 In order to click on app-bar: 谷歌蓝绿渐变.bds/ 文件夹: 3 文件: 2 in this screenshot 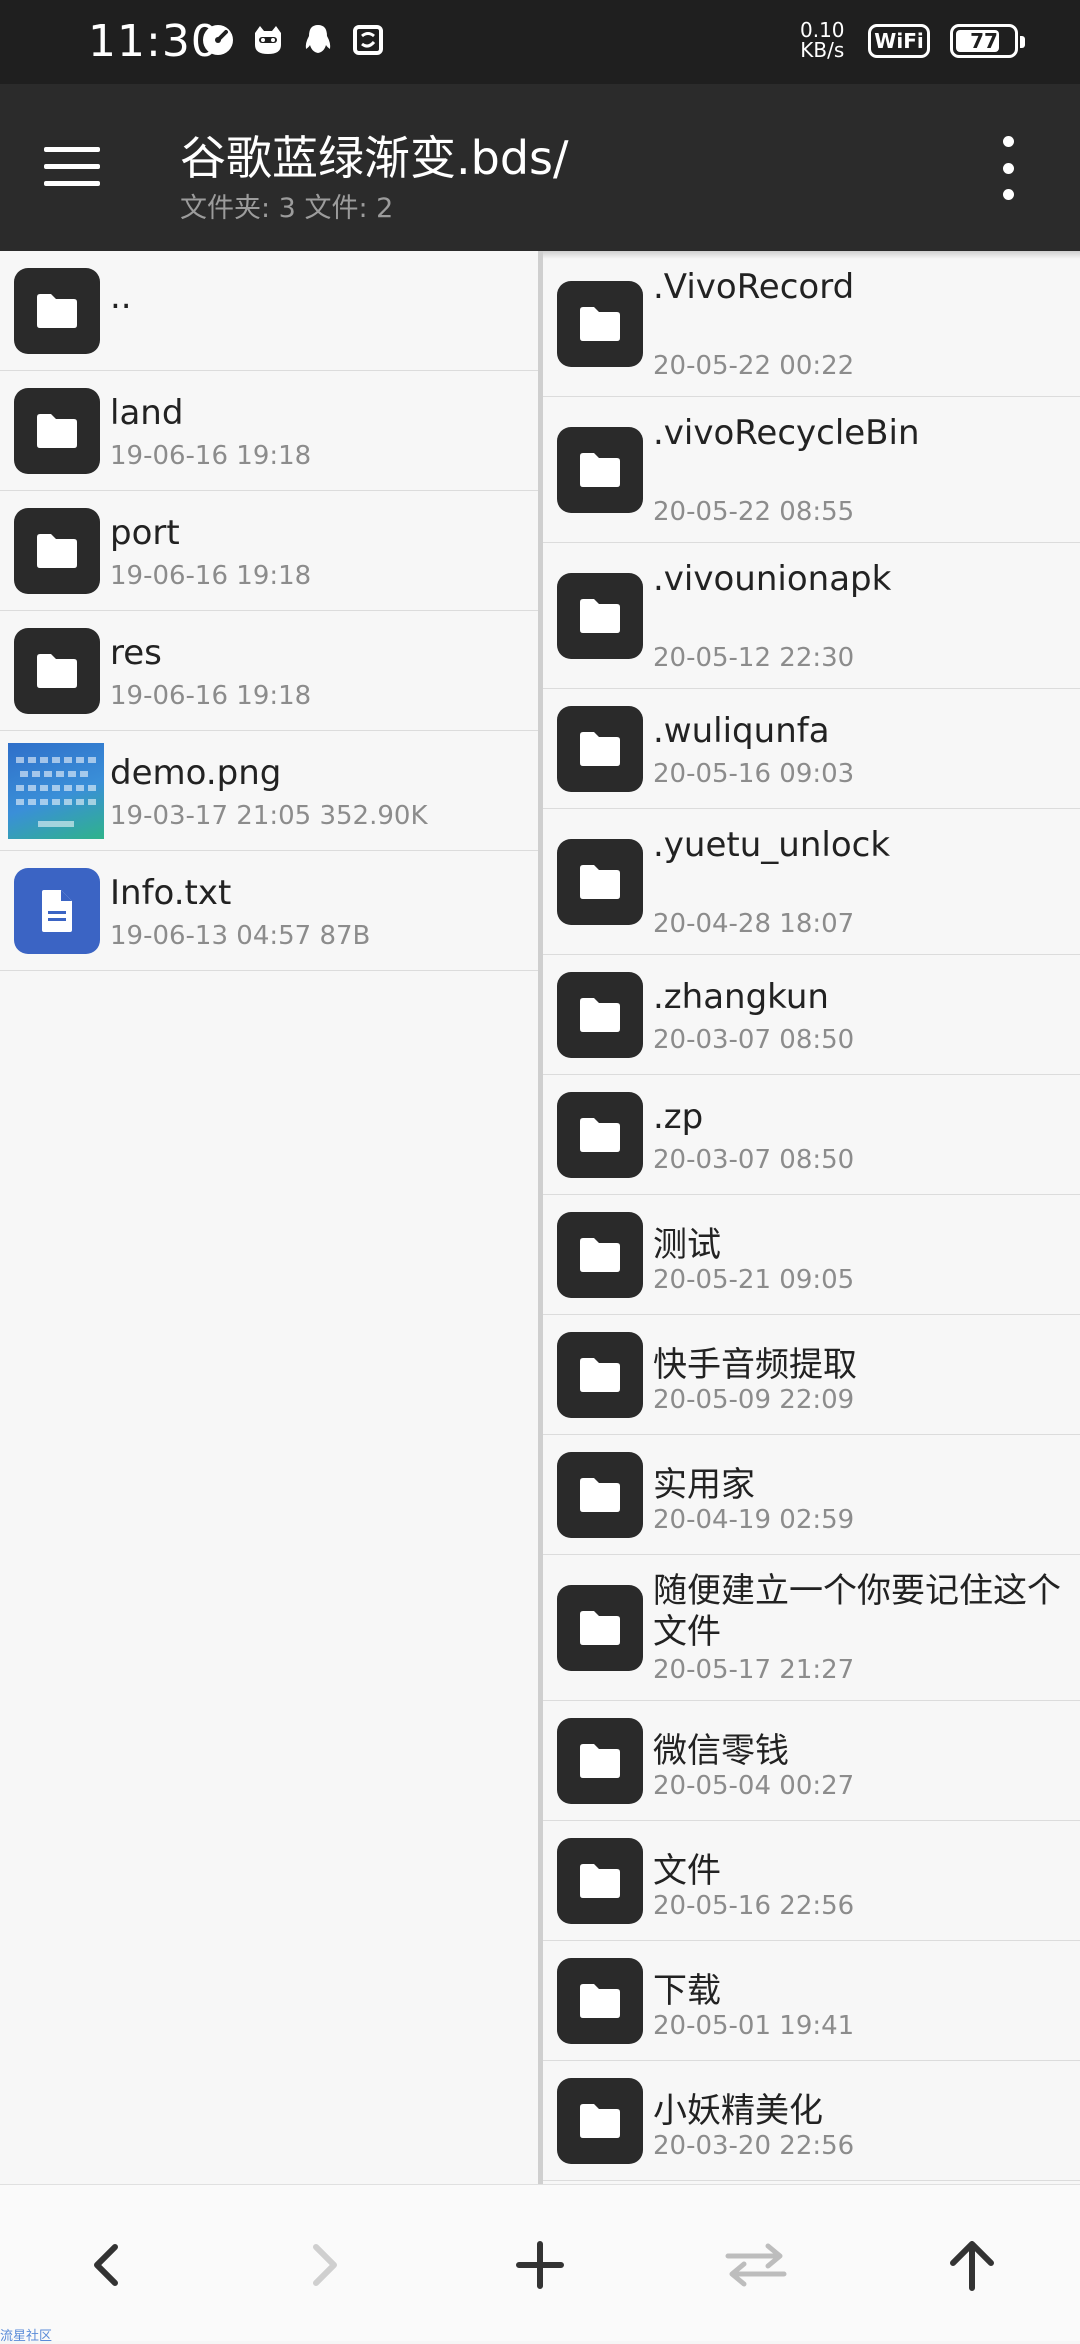, I will do `click(540, 167)`.